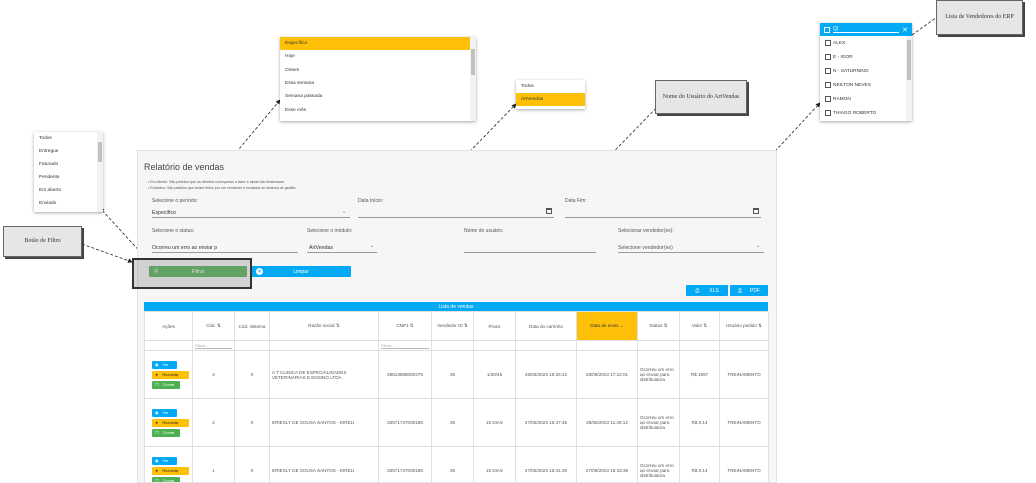 The image size is (1036, 483). I want to click on callout-filter-button: Botão de Filtro, so click(42, 241).